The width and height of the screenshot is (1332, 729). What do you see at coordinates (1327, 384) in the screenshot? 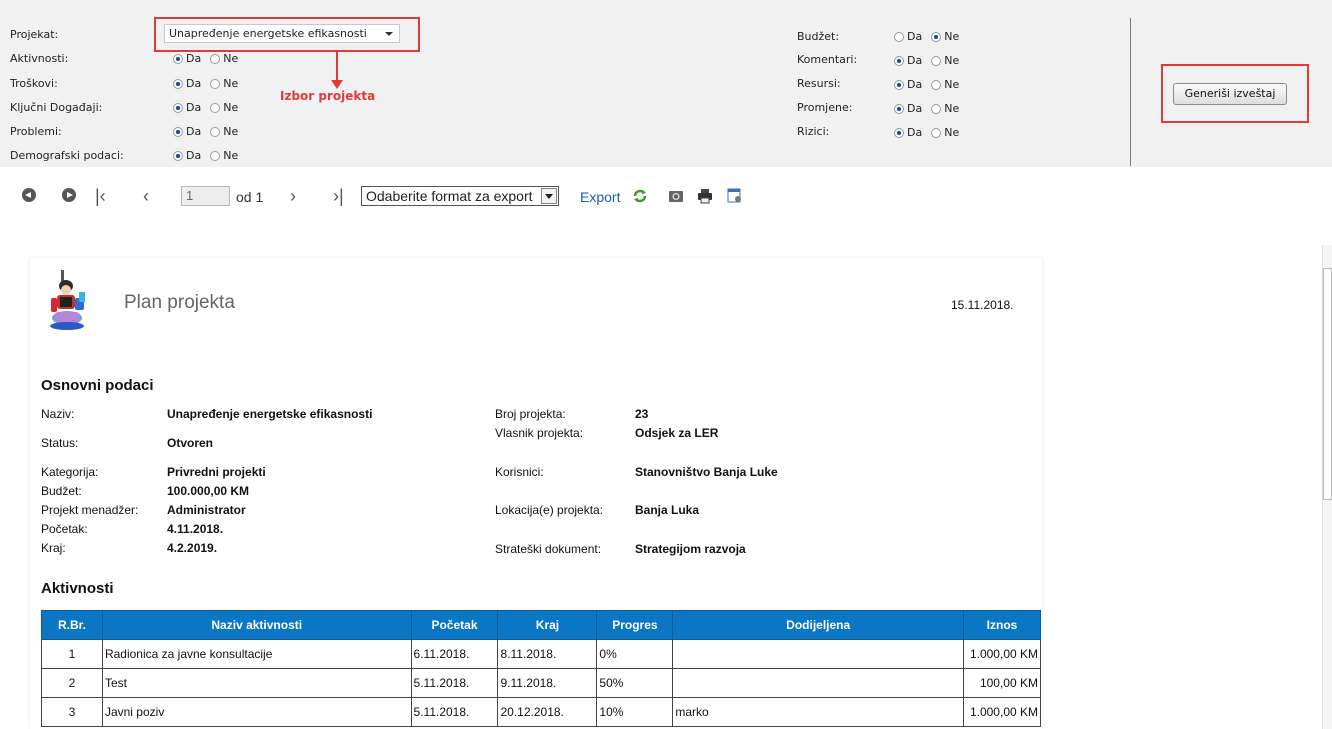
I see `scrollbar-thumb` at bounding box center [1327, 384].